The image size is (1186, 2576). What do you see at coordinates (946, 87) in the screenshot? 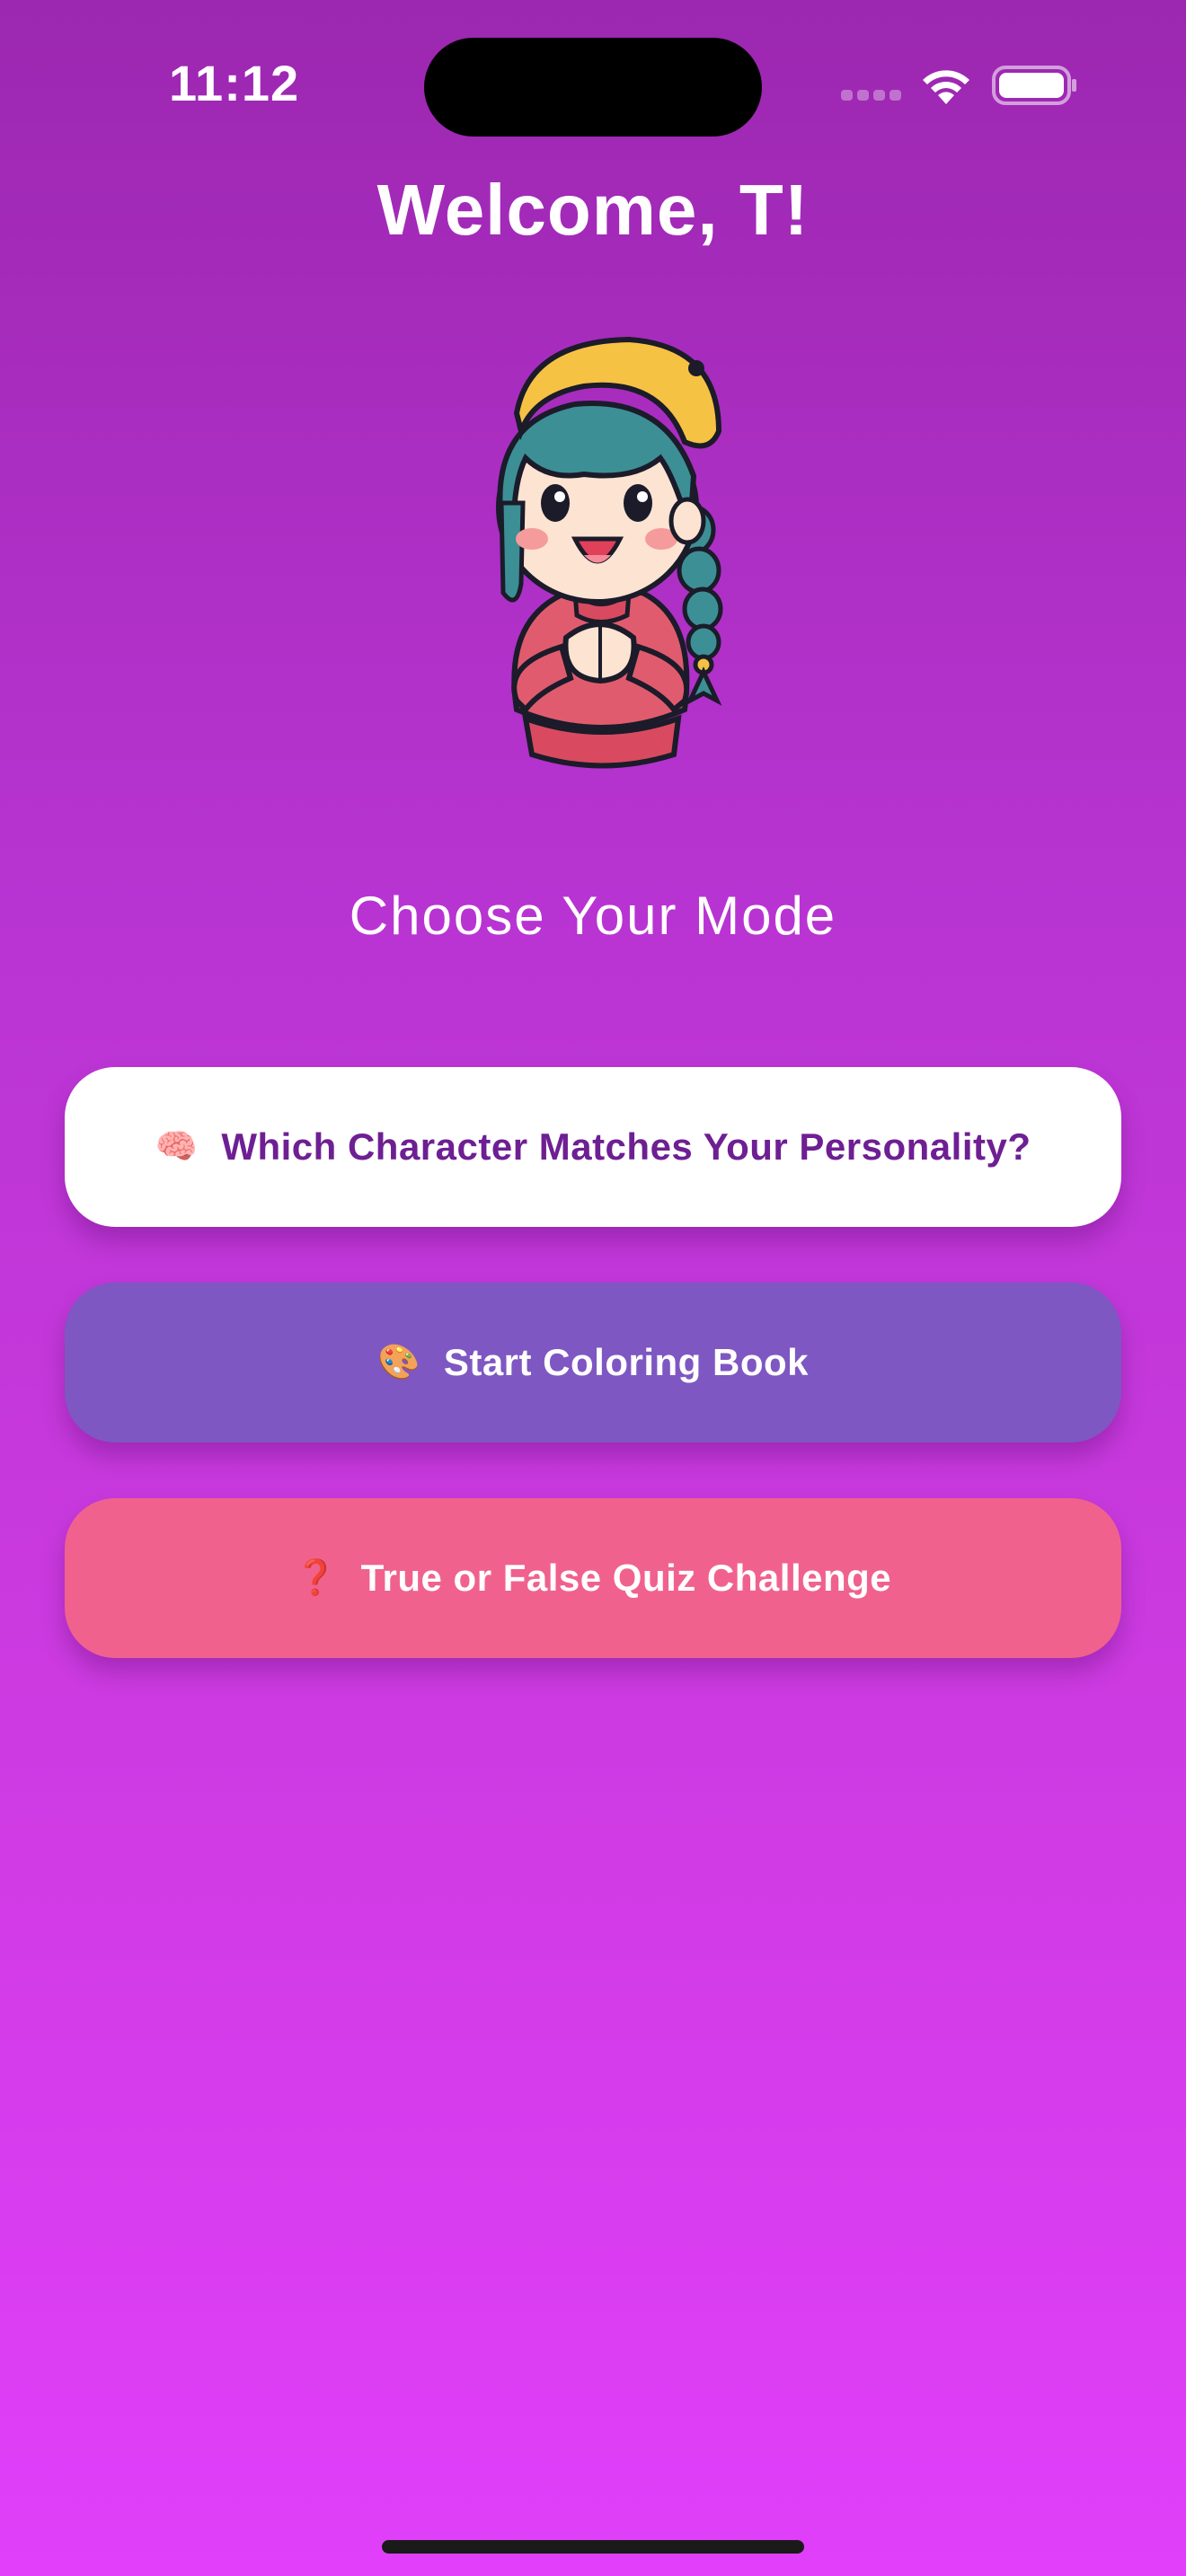
I see `wifi-icon` at bounding box center [946, 87].